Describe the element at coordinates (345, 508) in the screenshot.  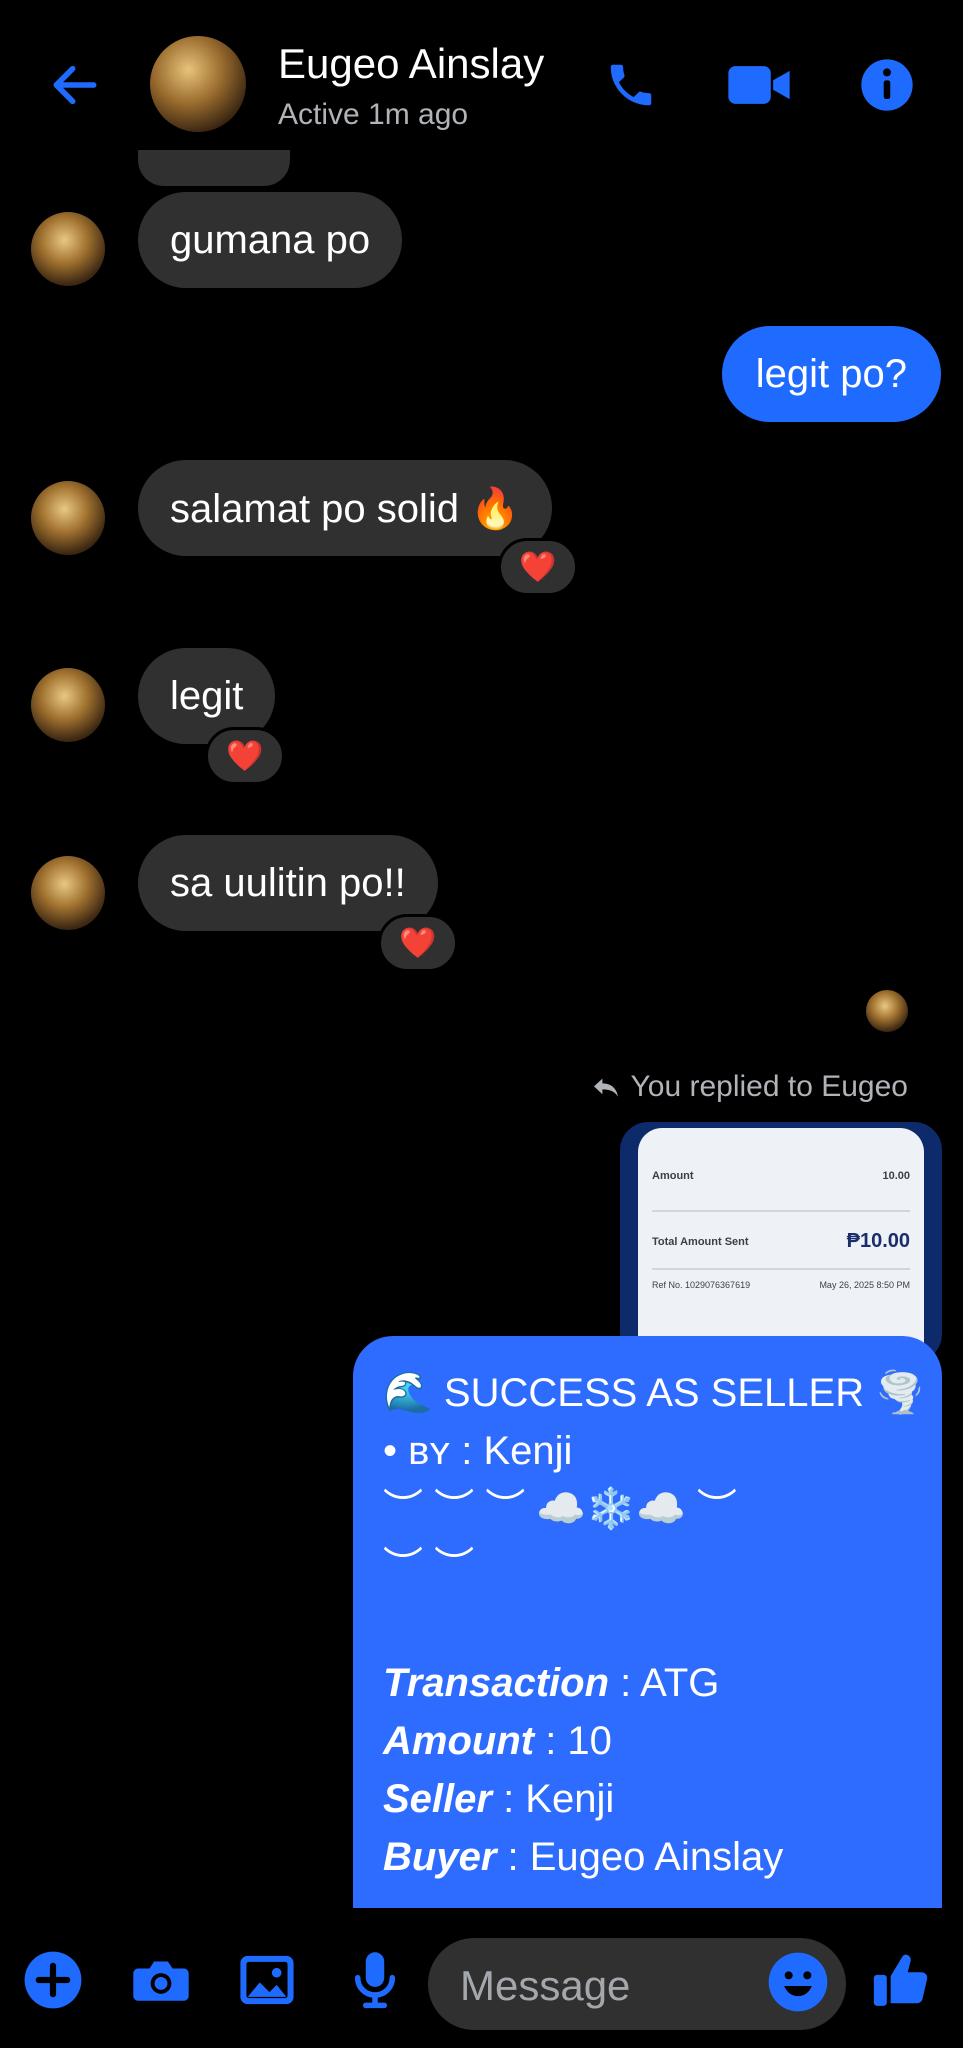
I see `incoming-message: salamat po solid 🔥` at that location.